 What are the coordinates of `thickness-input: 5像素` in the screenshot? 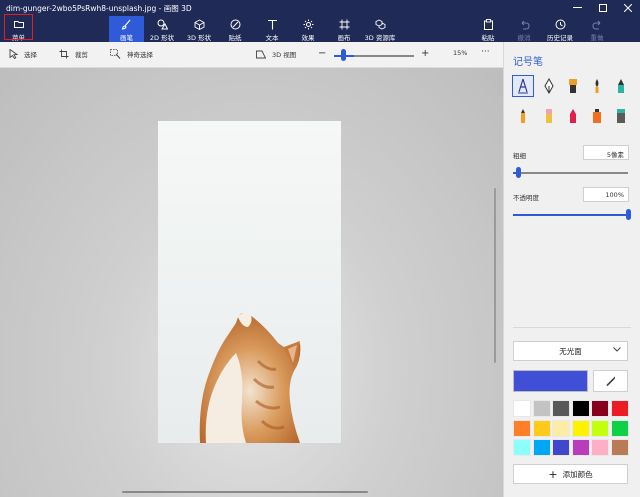 It's located at (606, 152).